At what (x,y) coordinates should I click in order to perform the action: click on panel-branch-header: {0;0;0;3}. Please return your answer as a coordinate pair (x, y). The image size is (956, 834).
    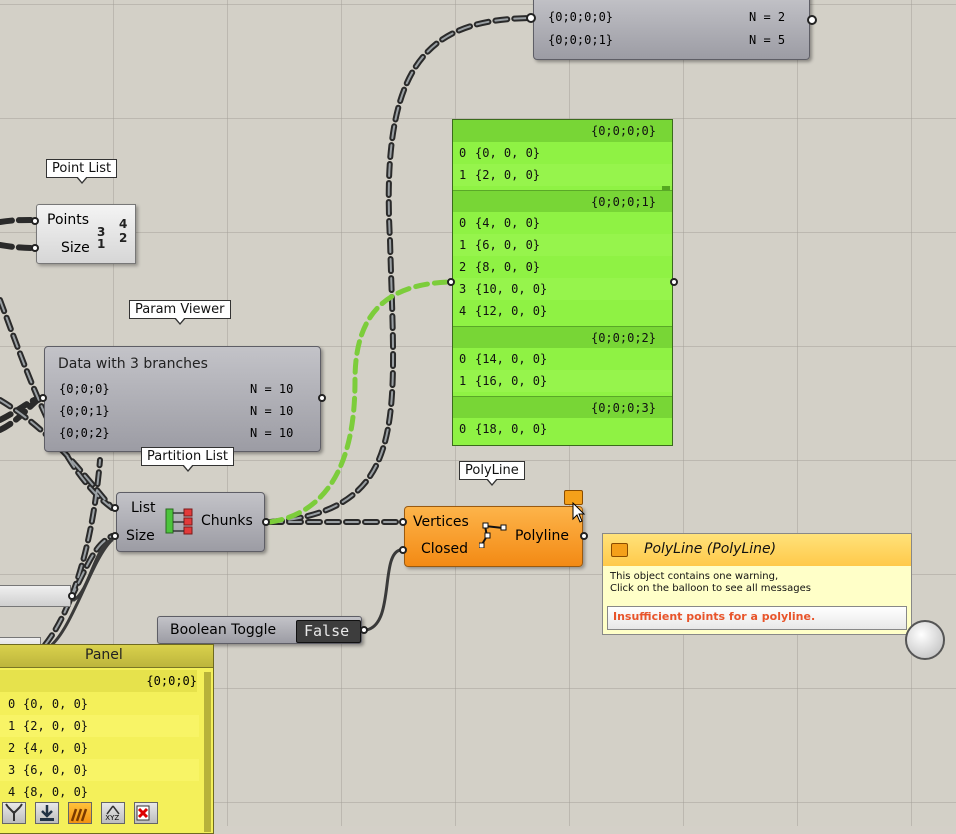
    Looking at the image, I should click on (562, 407).